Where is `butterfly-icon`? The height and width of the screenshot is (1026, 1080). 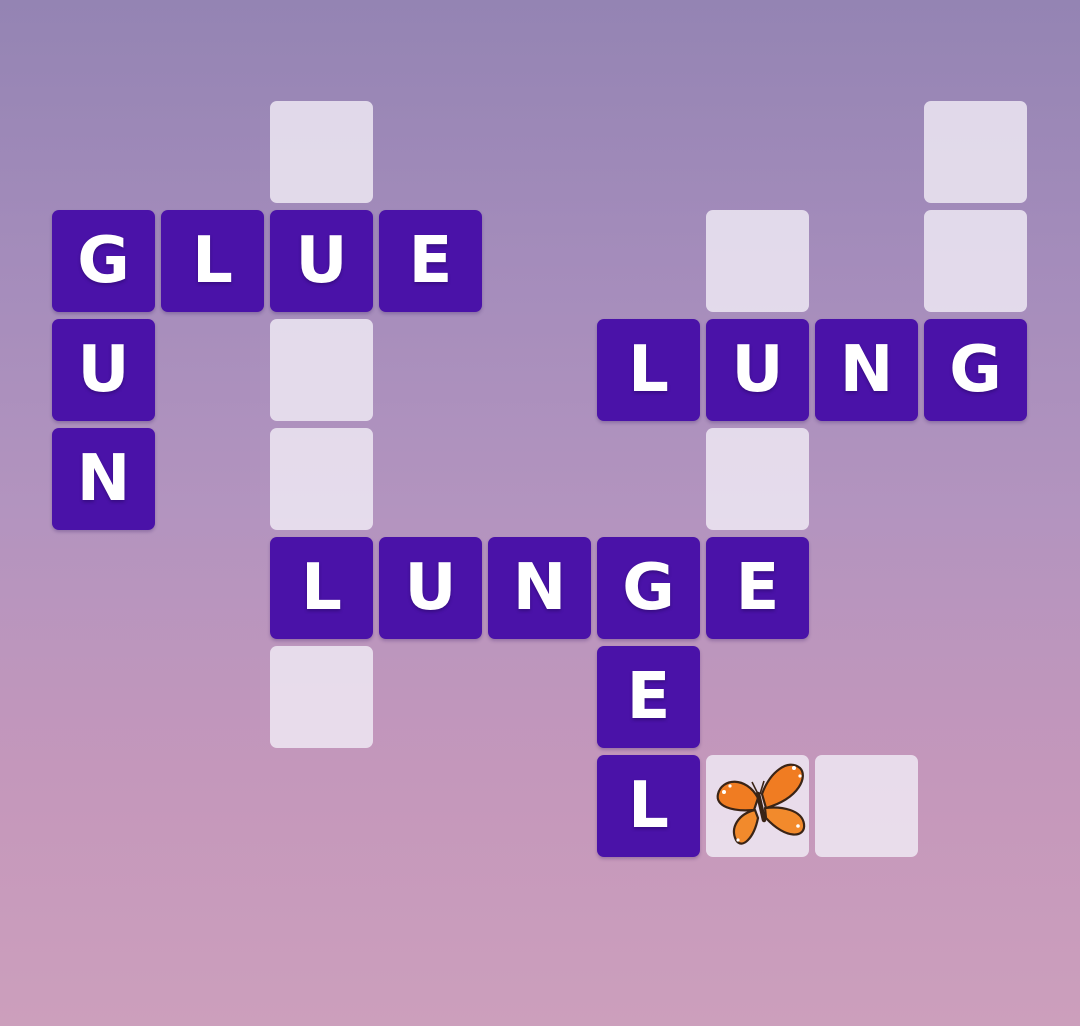 butterfly-icon is located at coordinates (758, 806).